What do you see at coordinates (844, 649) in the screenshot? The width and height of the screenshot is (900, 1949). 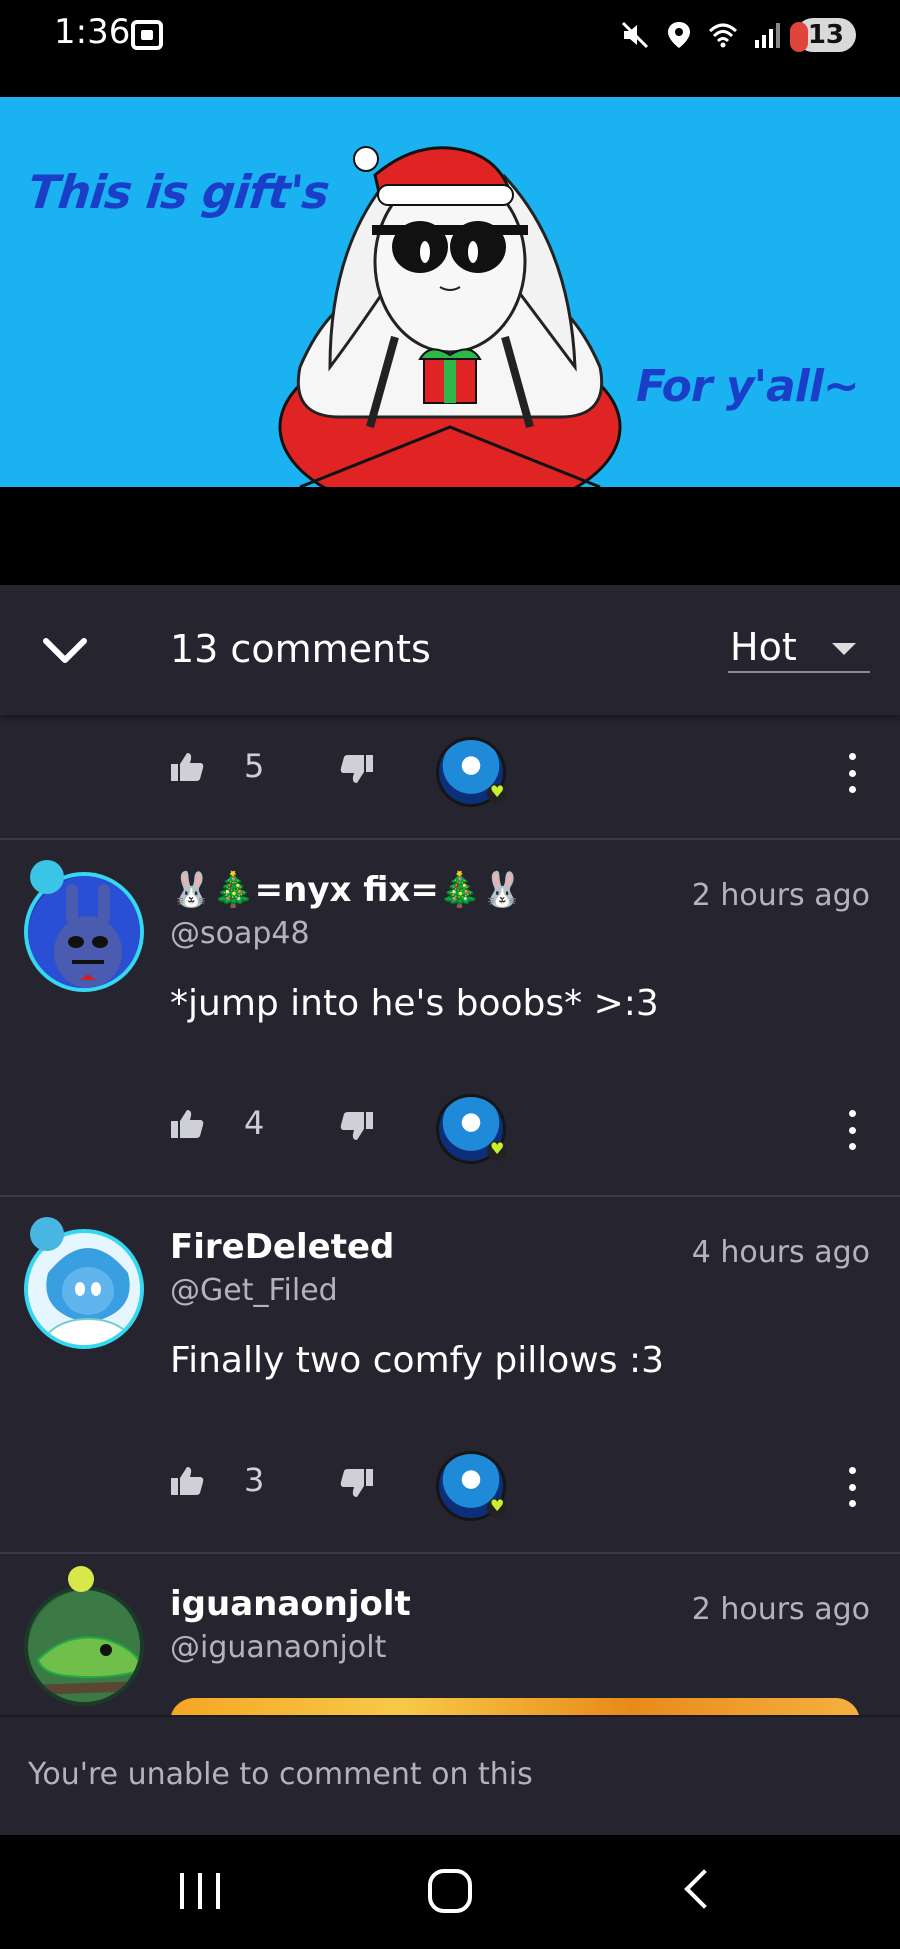 I see `caret-down-icon` at bounding box center [844, 649].